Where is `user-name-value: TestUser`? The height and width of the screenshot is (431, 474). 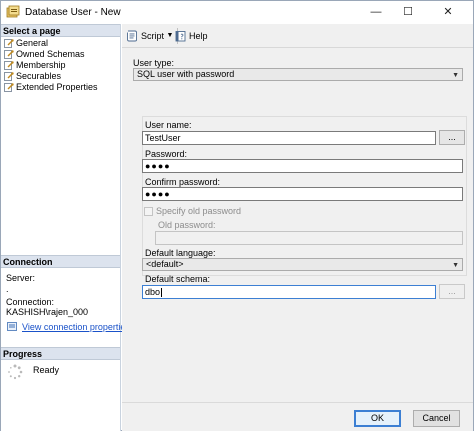 user-name-value: TestUser is located at coordinates (163, 138).